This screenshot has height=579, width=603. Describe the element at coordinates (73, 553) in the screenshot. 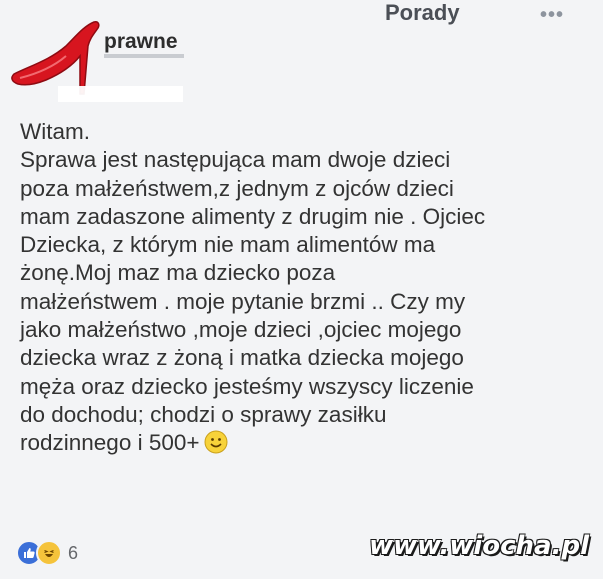

I see `reaction-count: 6` at that location.